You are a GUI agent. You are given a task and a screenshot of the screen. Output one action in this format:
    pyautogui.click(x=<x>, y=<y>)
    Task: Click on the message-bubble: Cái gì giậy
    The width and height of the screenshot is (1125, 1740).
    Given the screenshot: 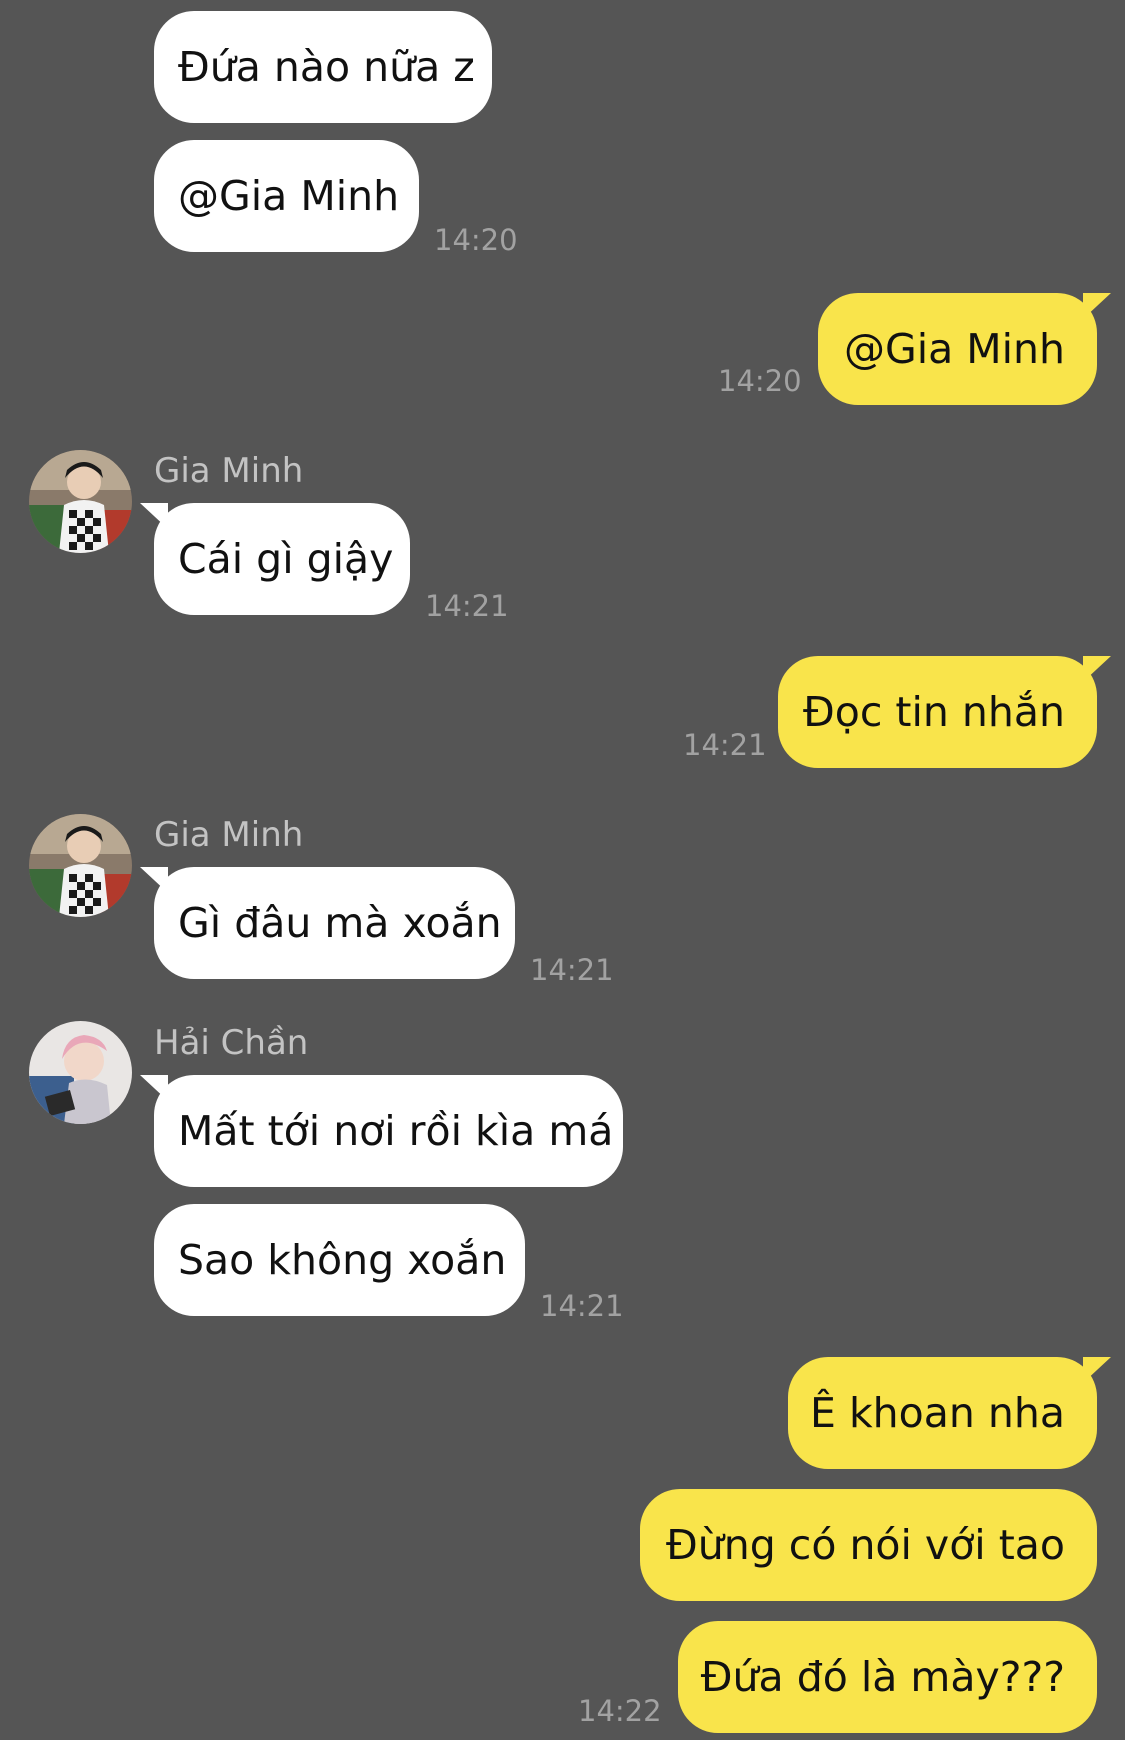 What is the action you would take?
    pyautogui.click(x=275, y=559)
    